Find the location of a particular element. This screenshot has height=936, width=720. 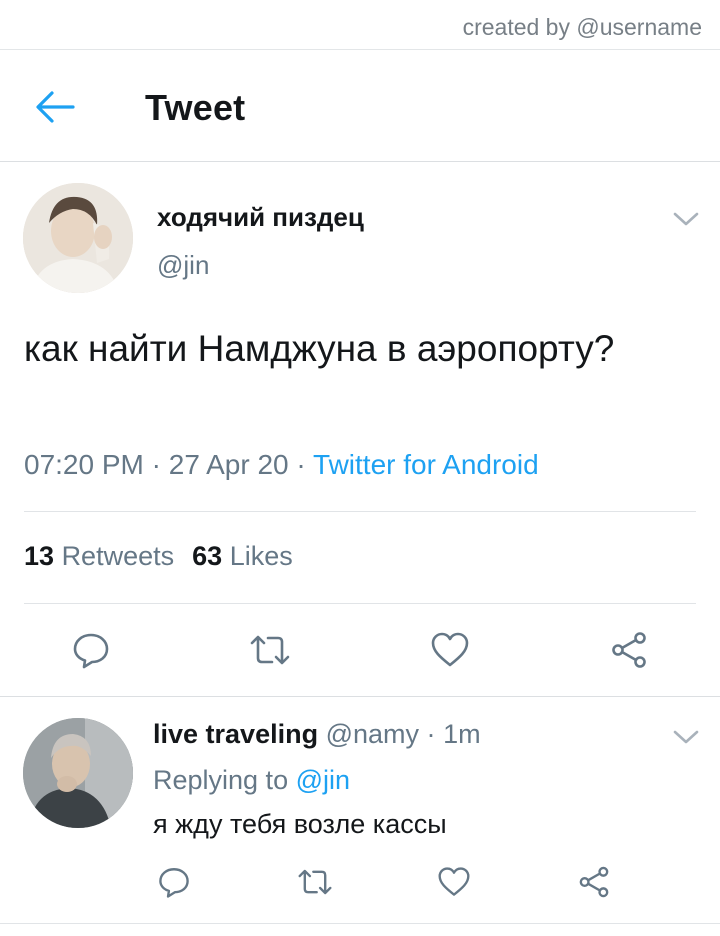

reply-header: live traveling @namy · 1m is located at coordinates (317, 734).